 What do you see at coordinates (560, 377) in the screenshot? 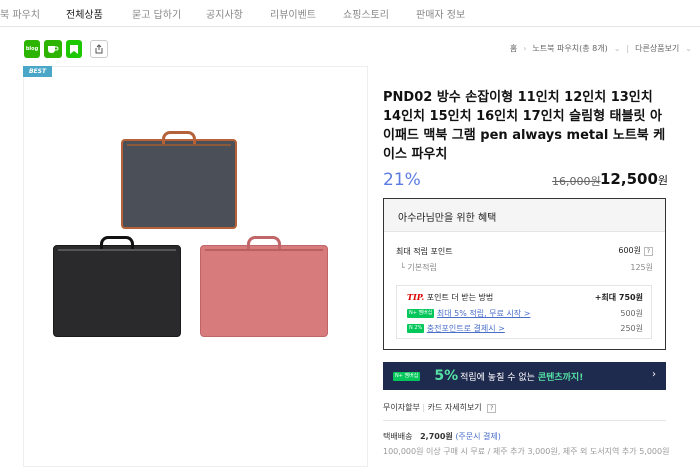
I see `banner-highlight: 콘텐츠까지!` at bounding box center [560, 377].